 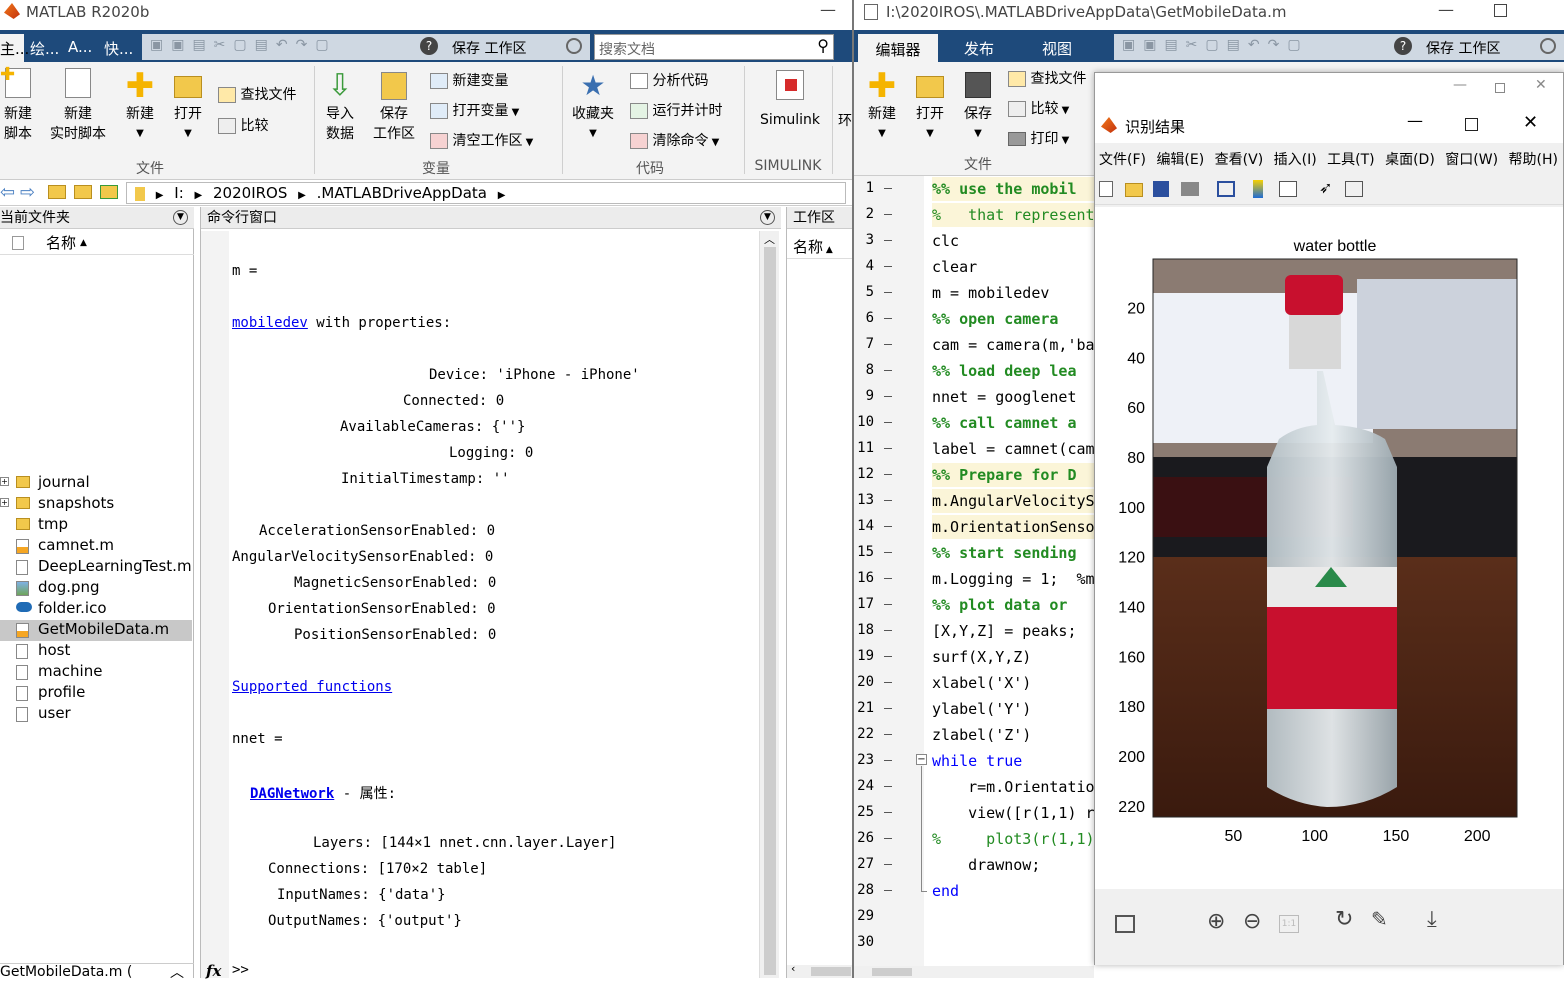 I want to click on maximize-icon, so click(x=1471, y=124).